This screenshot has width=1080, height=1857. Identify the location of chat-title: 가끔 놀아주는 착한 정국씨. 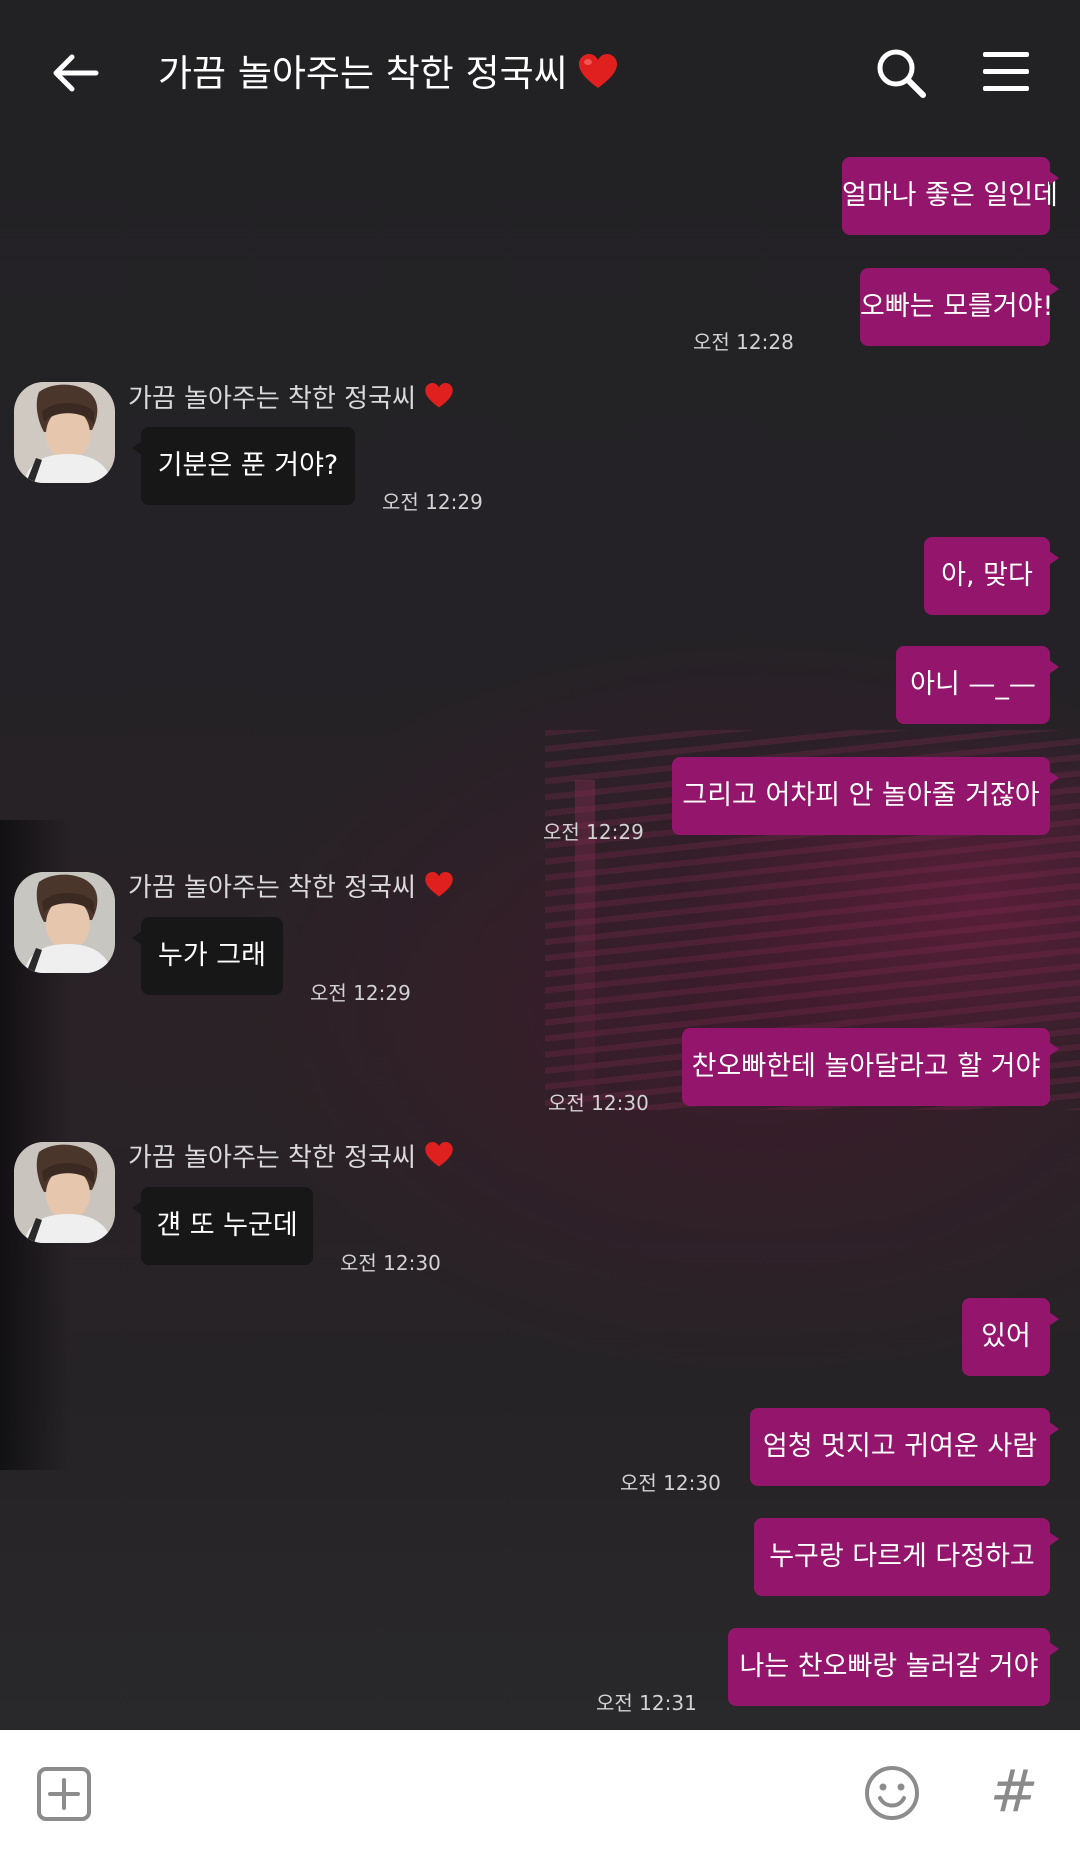
(388, 76).